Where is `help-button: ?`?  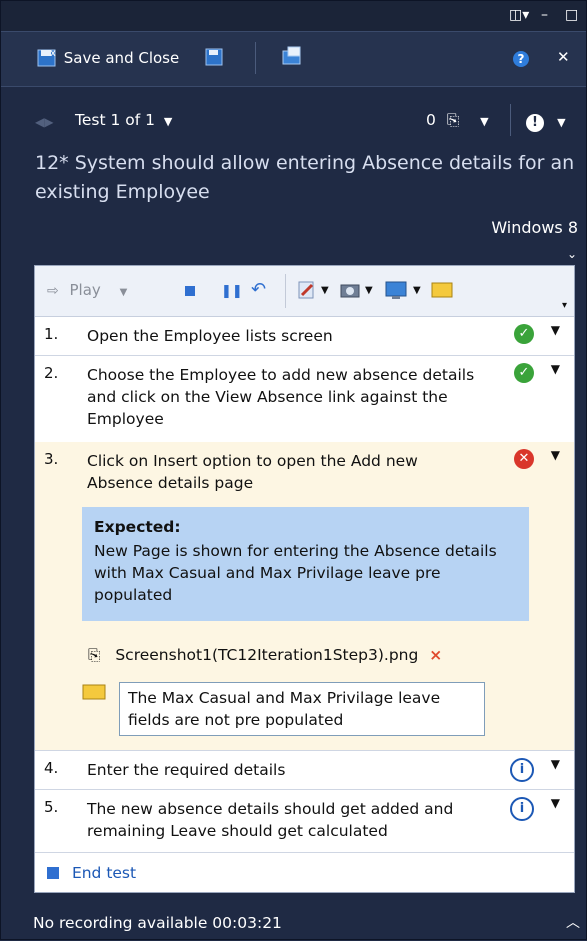 help-button: ? is located at coordinates (521, 58).